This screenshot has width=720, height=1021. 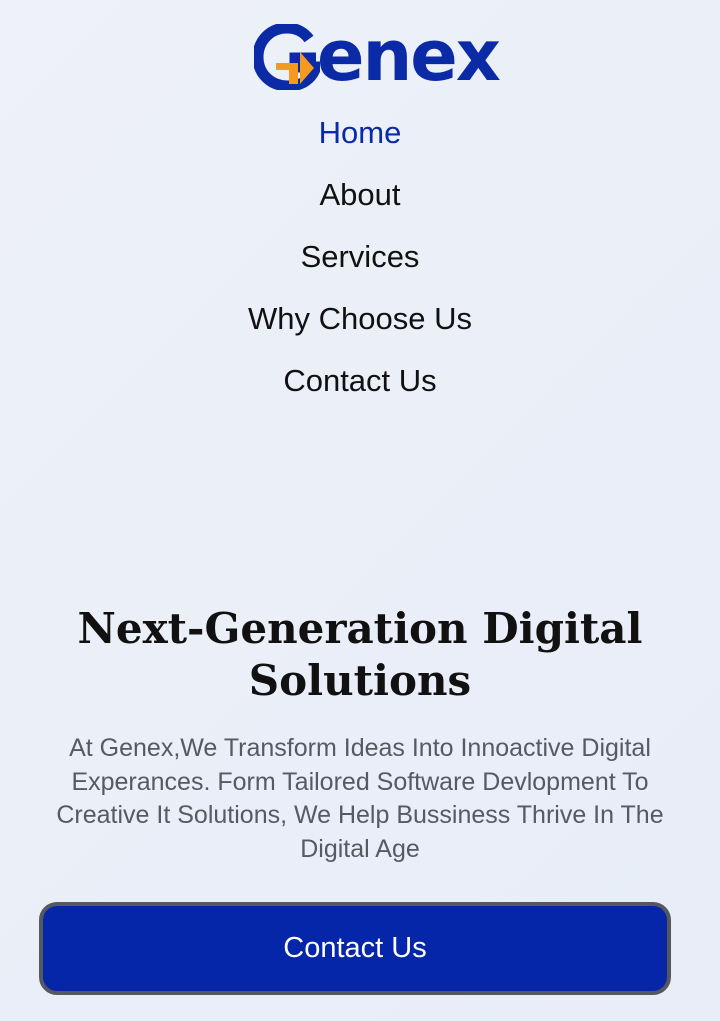 I want to click on hero-title-line-2: Solutions, so click(x=360, y=680).